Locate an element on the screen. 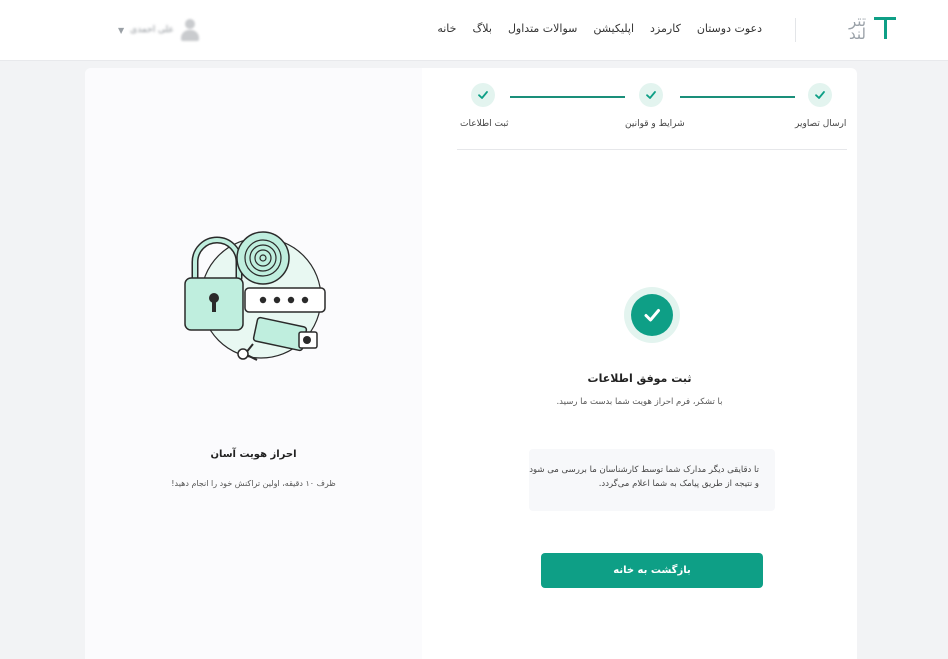 This screenshot has height=659, width=948. header-divider is located at coordinates (795, 30).